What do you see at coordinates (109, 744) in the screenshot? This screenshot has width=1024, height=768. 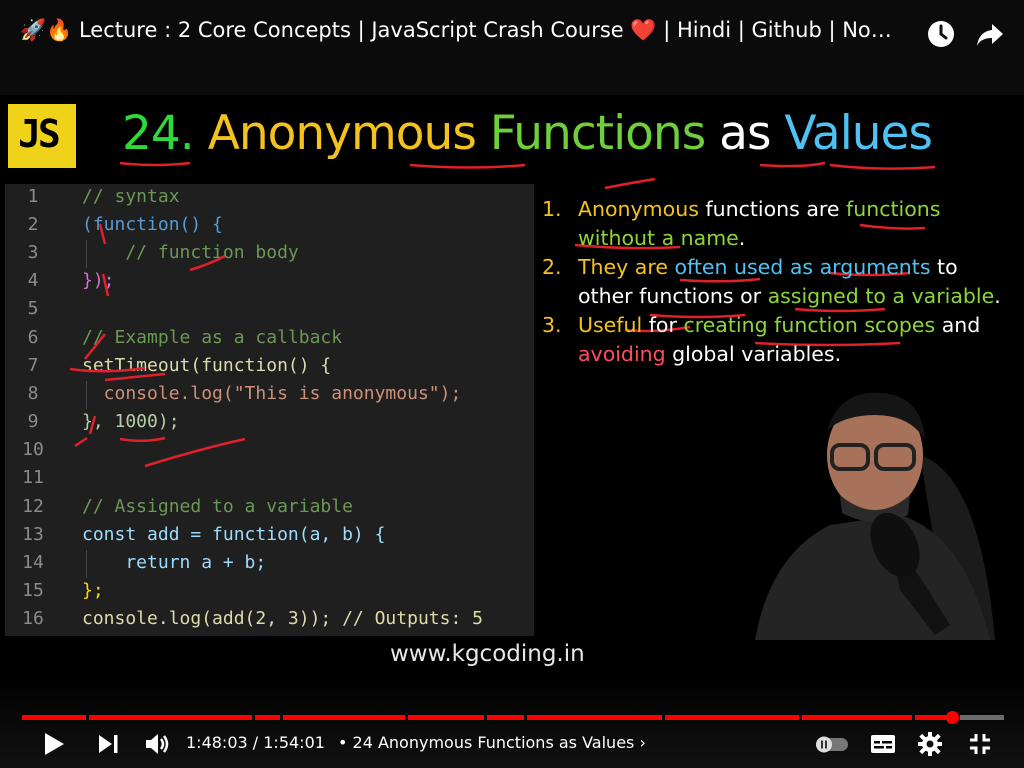 I see `next-icon` at bounding box center [109, 744].